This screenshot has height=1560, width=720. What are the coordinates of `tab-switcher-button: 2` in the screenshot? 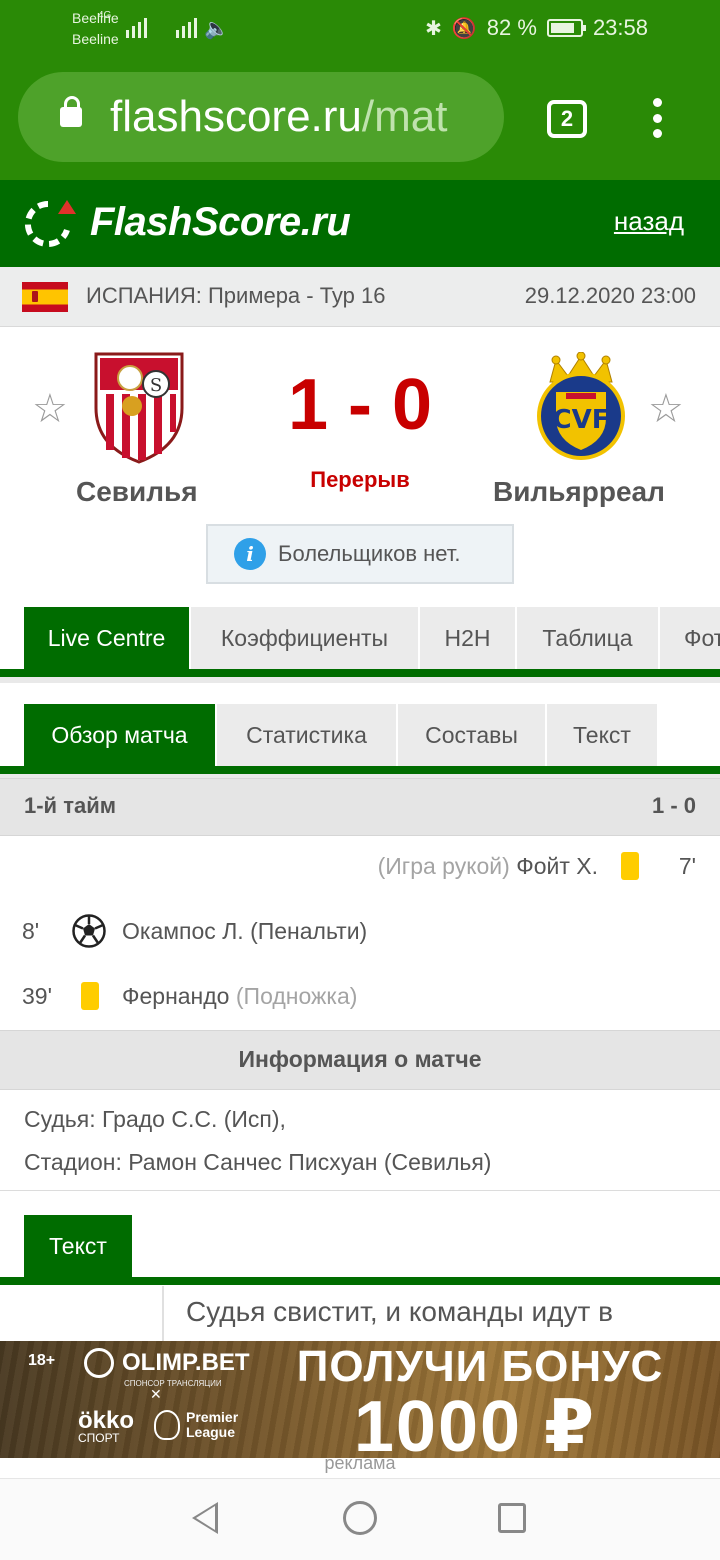 It's located at (567, 119).